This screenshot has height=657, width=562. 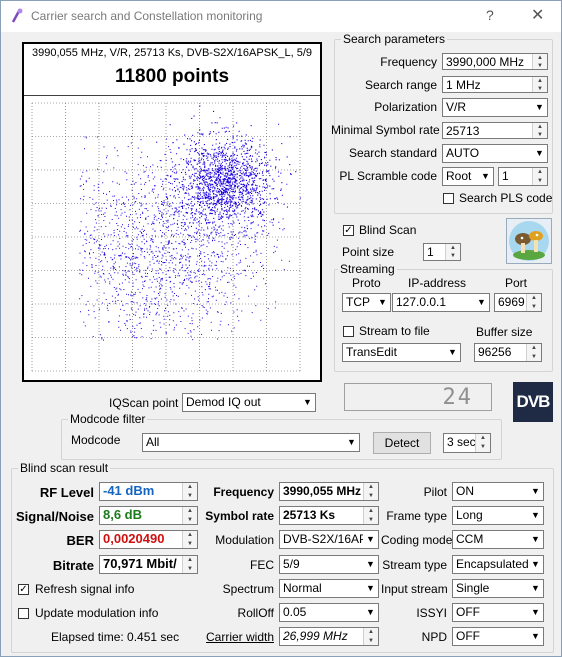 What do you see at coordinates (468, 176) in the screenshot?
I see `pl-scramble-mode-select: Root ▼` at bounding box center [468, 176].